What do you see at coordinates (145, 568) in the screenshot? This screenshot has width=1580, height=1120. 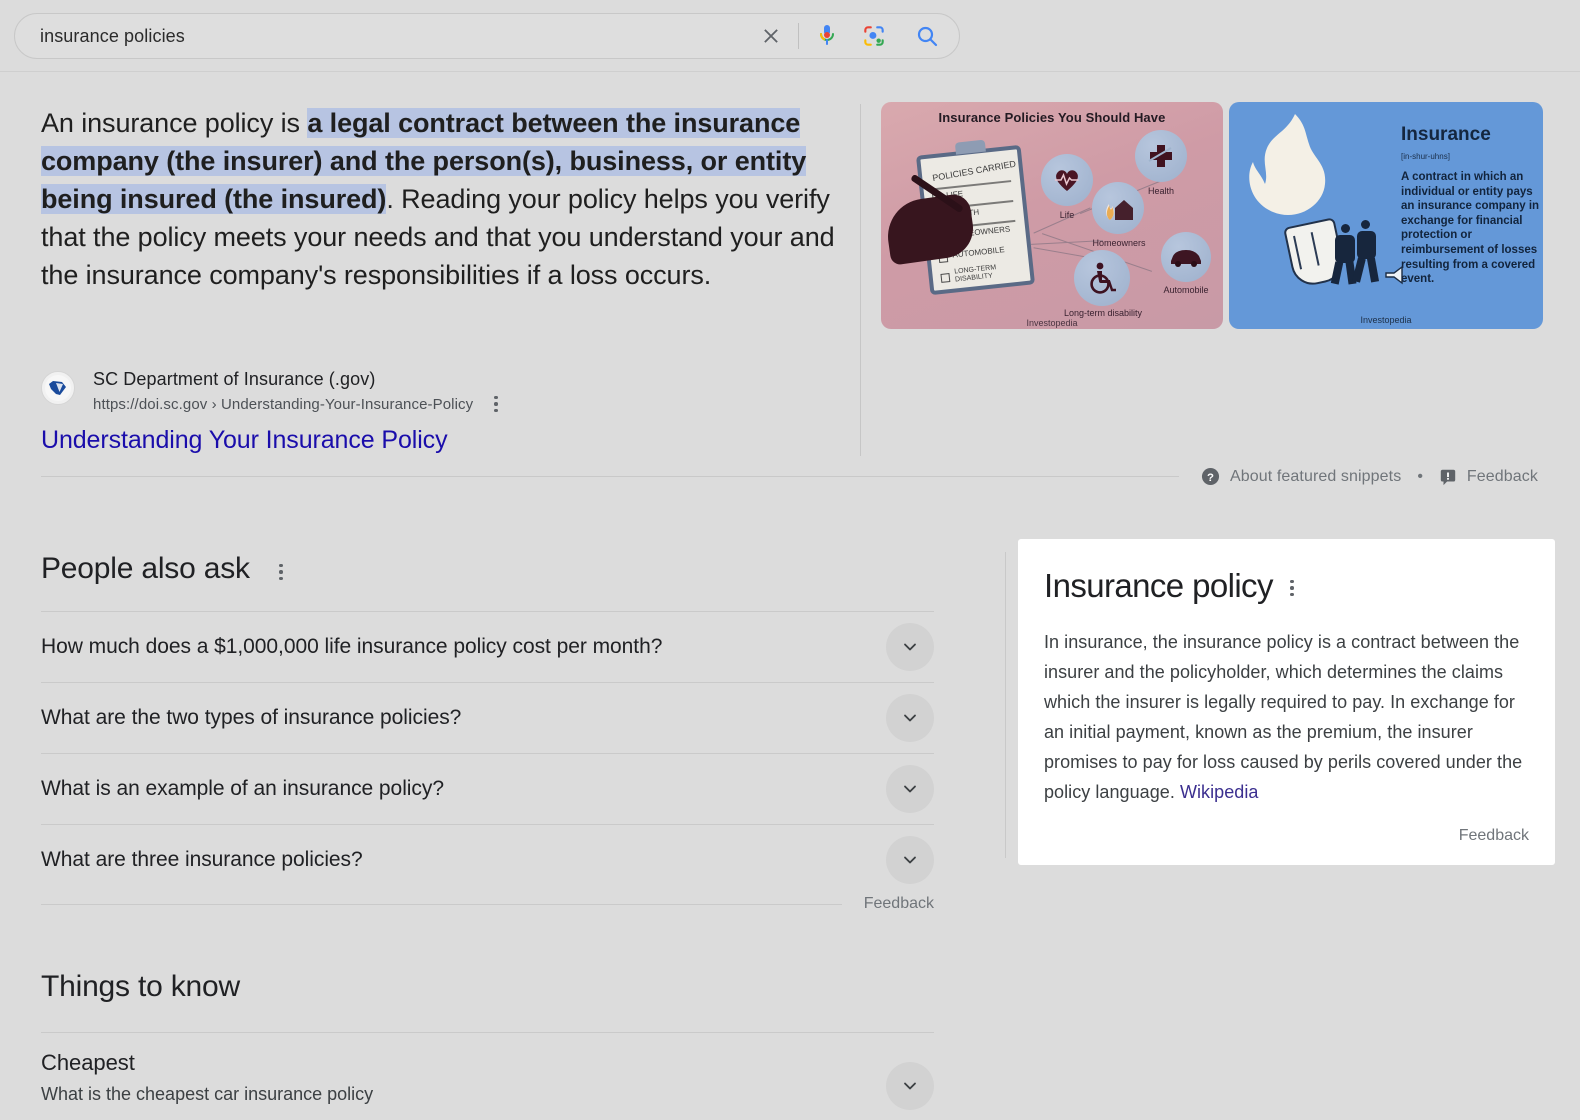 I see `people-also-ask-title: People also ask` at bounding box center [145, 568].